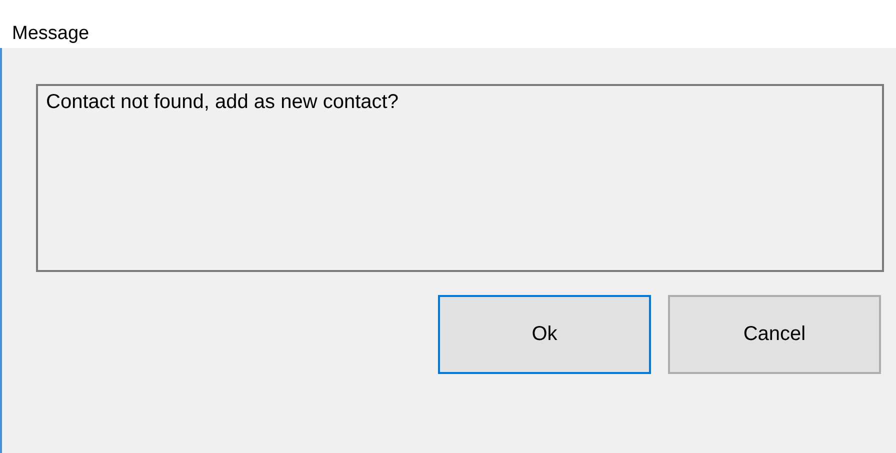  What do you see at coordinates (222, 102) in the screenshot?
I see `message-text: Contact not found, add as new contact?` at bounding box center [222, 102].